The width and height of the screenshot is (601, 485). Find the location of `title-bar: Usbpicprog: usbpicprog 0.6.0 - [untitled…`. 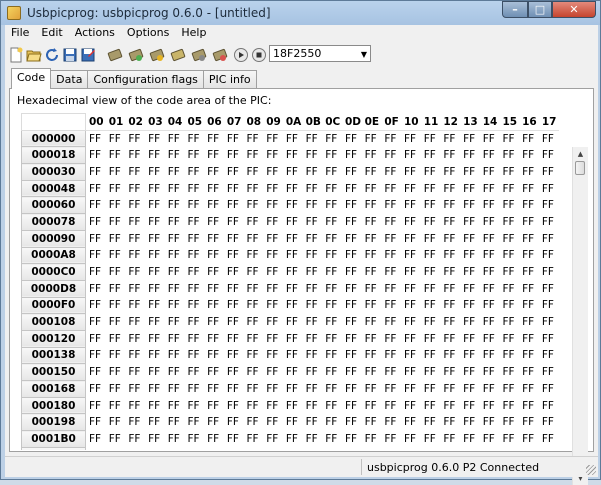

title-bar: Usbpicprog: usbpicprog 0.6.0 - [untitled… is located at coordinates (300, 13).